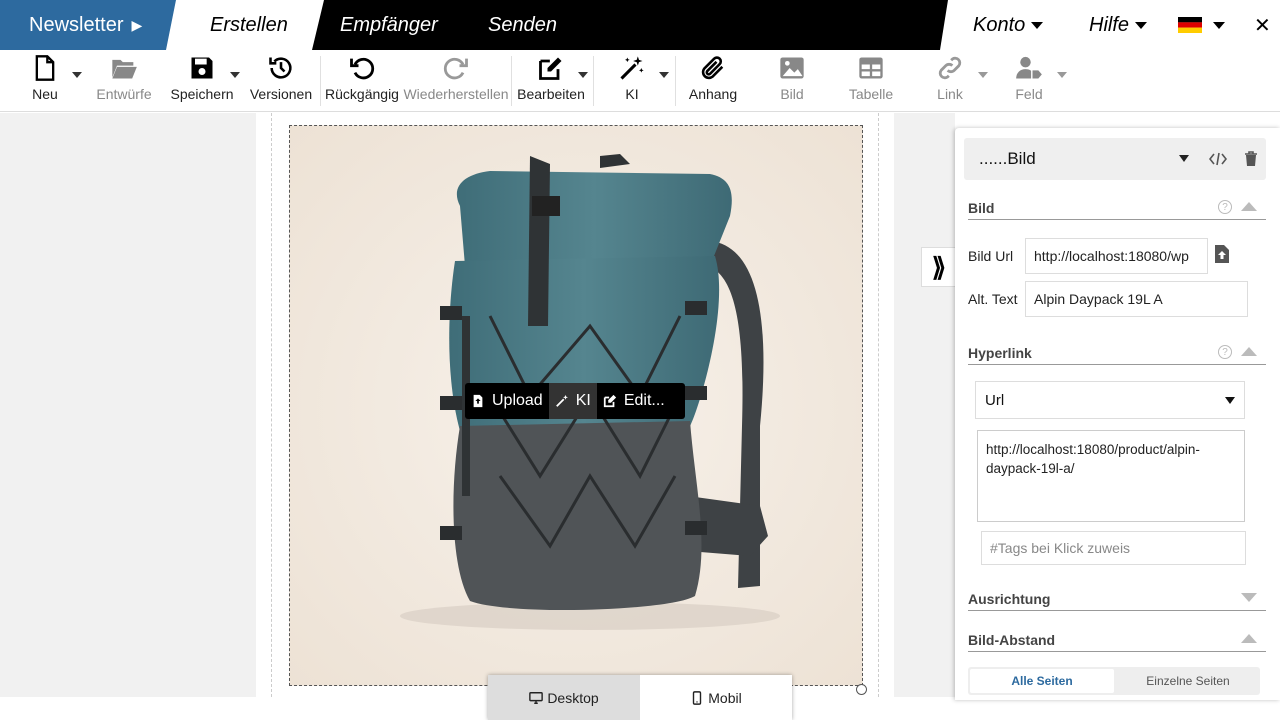 Image resolution: width=1280 pixels, height=720 pixels. Describe the element at coordinates (583, 75) in the screenshot. I see `edit-caret-icon` at that location.